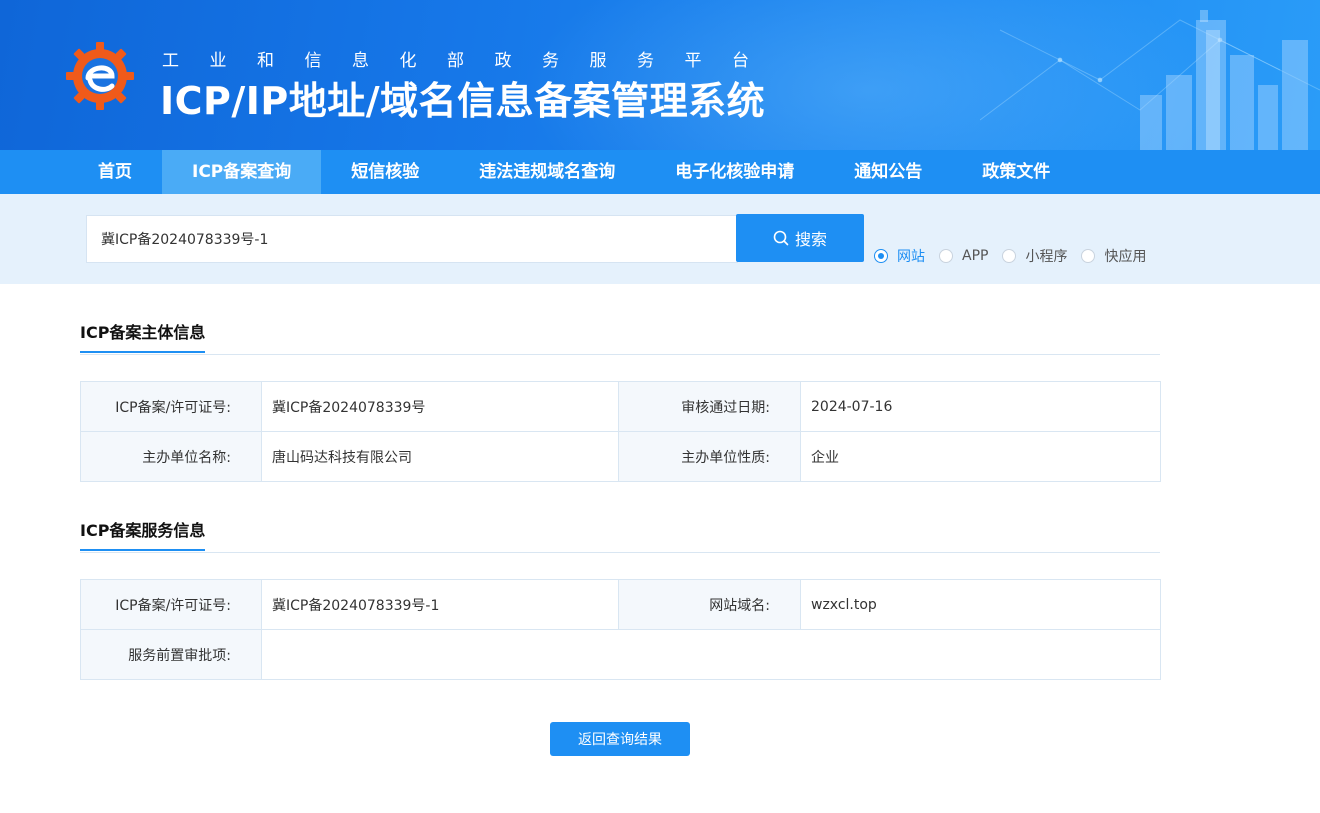  What do you see at coordinates (440, 406) in the screenshot?
I see `license-value: 冀ICP备2024078339号` at bounding box center [440, 406].